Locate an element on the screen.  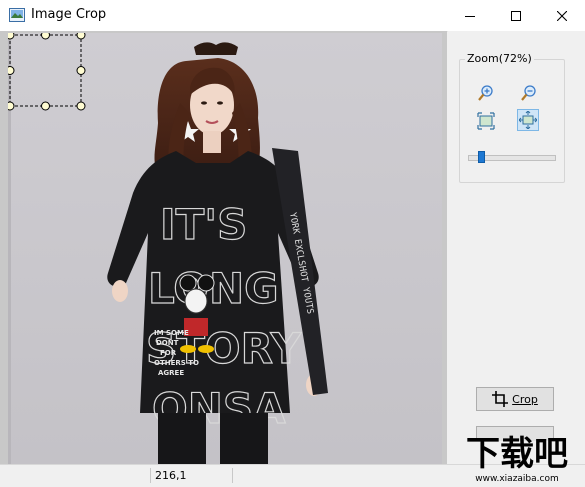
crop-handle-right is located at coordinates (81, 70).